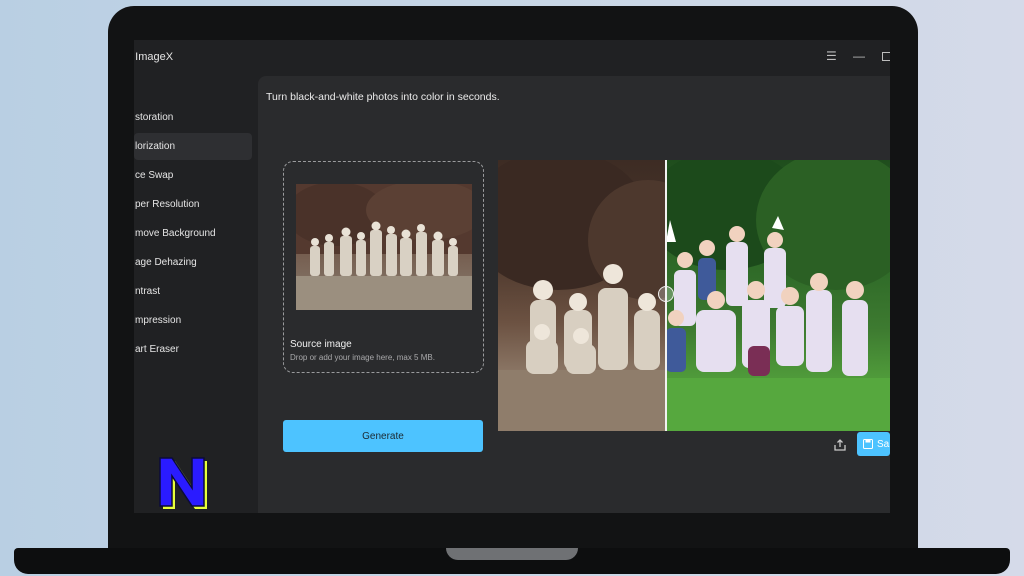 The image size is (1024, 576). I want to click on minimize-icon: —, so click(859, 56).